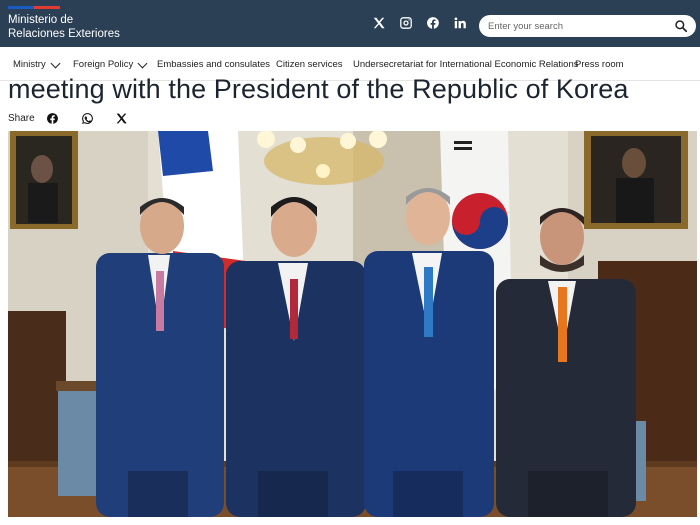  I want to click on nav-item-ministry: Ministry, so click(37, 64).